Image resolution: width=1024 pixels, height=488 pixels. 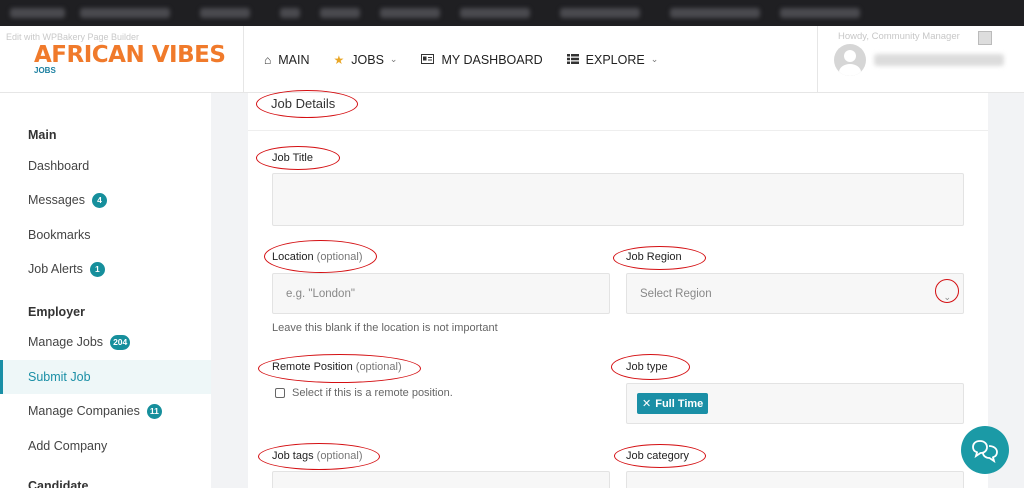 I want to click on admin-bar, so click(x=512, y=13).